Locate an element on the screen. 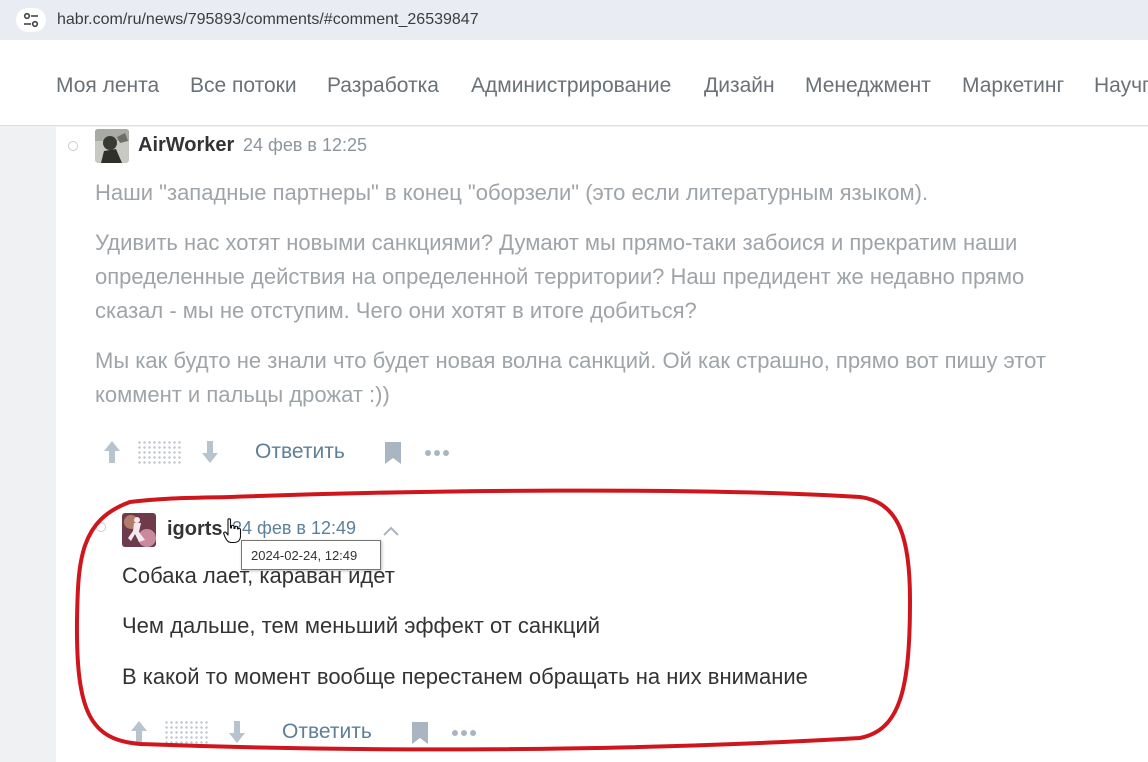 The image size is (1148, 762). time-tooltip: 2024-02-24, 12:49 is located at coordinates (311, 555).